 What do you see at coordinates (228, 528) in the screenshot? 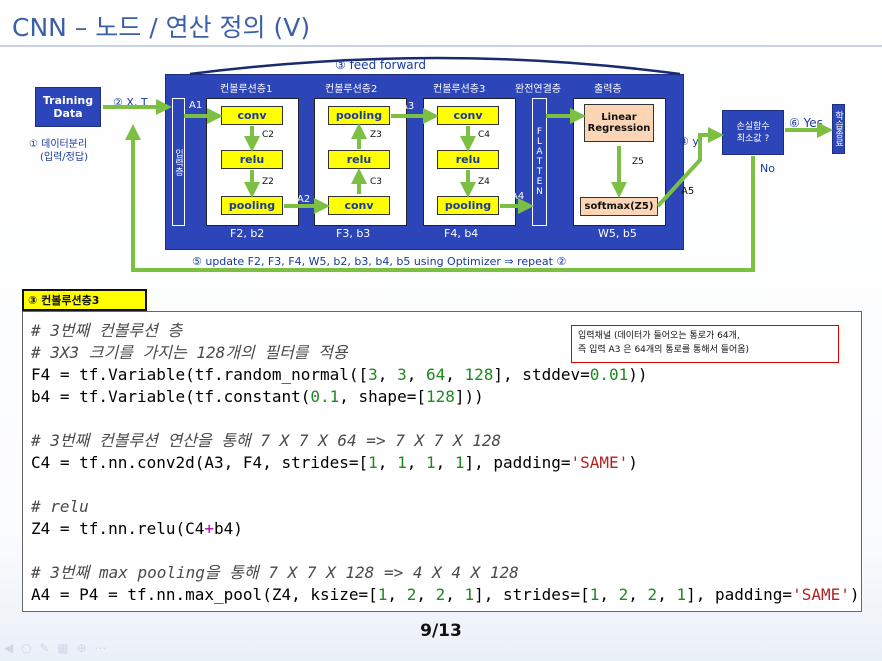
I see `code-text: b4)` at bounding box center [228, 528].